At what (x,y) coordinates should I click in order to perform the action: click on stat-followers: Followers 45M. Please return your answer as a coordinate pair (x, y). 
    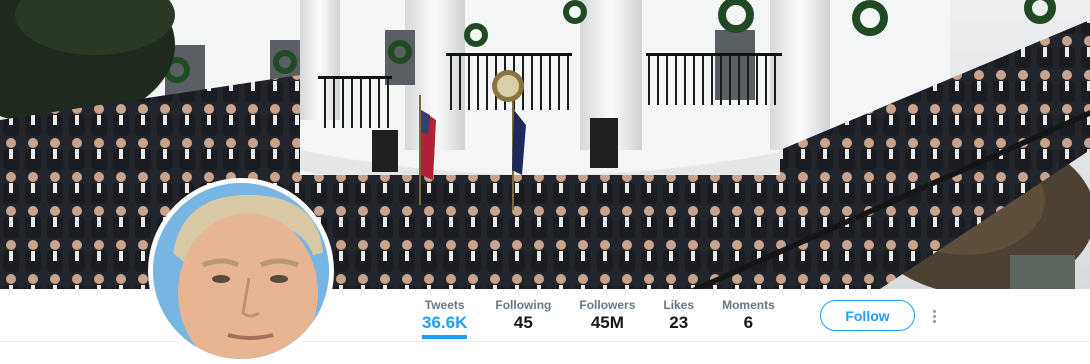
    Looking at the image, I should click on (607, 319).